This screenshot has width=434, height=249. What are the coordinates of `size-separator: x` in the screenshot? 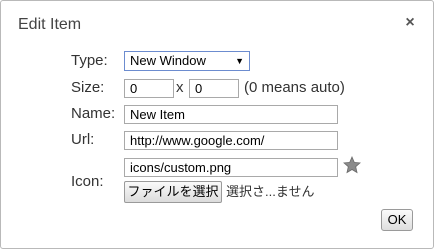 It's located at (180, 87).